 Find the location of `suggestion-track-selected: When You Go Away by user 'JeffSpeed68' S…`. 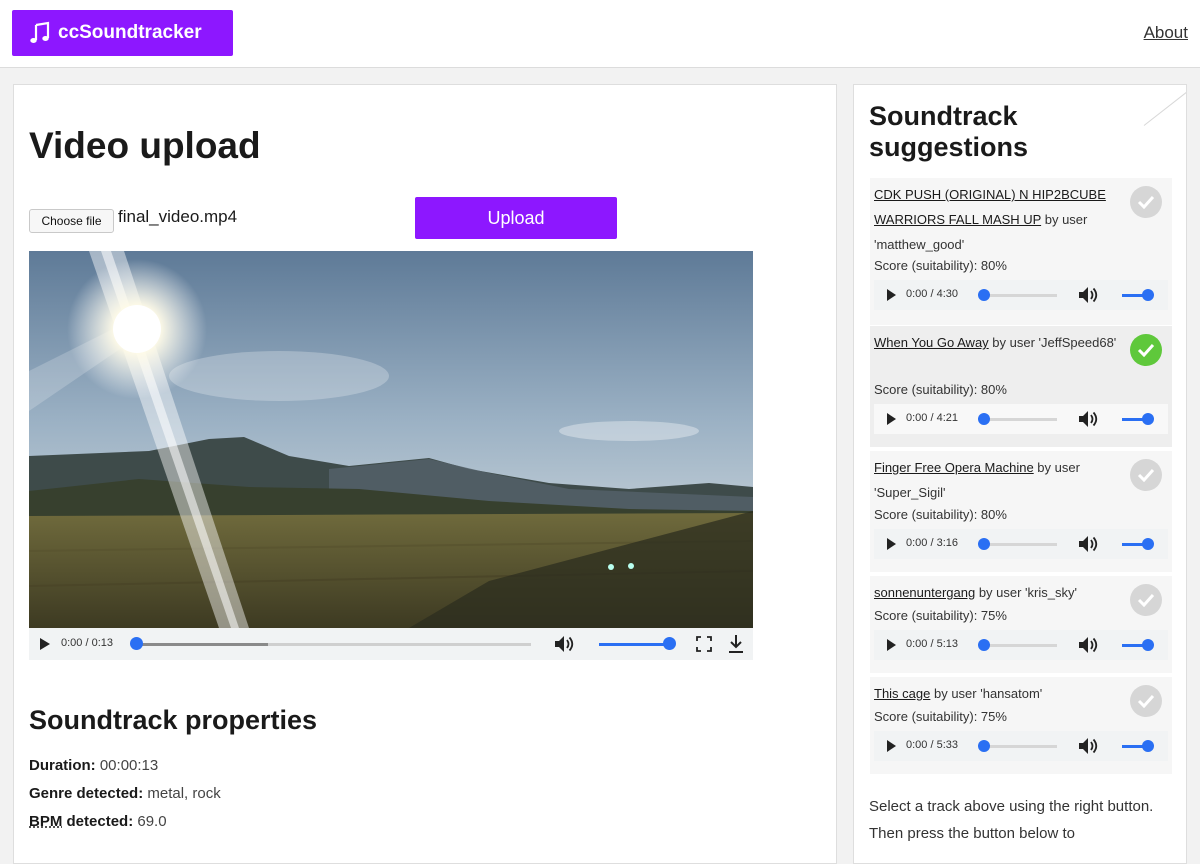

suggestion-track-selected: When You Go Away by user 'JeffSpeed68' S… is located at coordinates (1021, 387).